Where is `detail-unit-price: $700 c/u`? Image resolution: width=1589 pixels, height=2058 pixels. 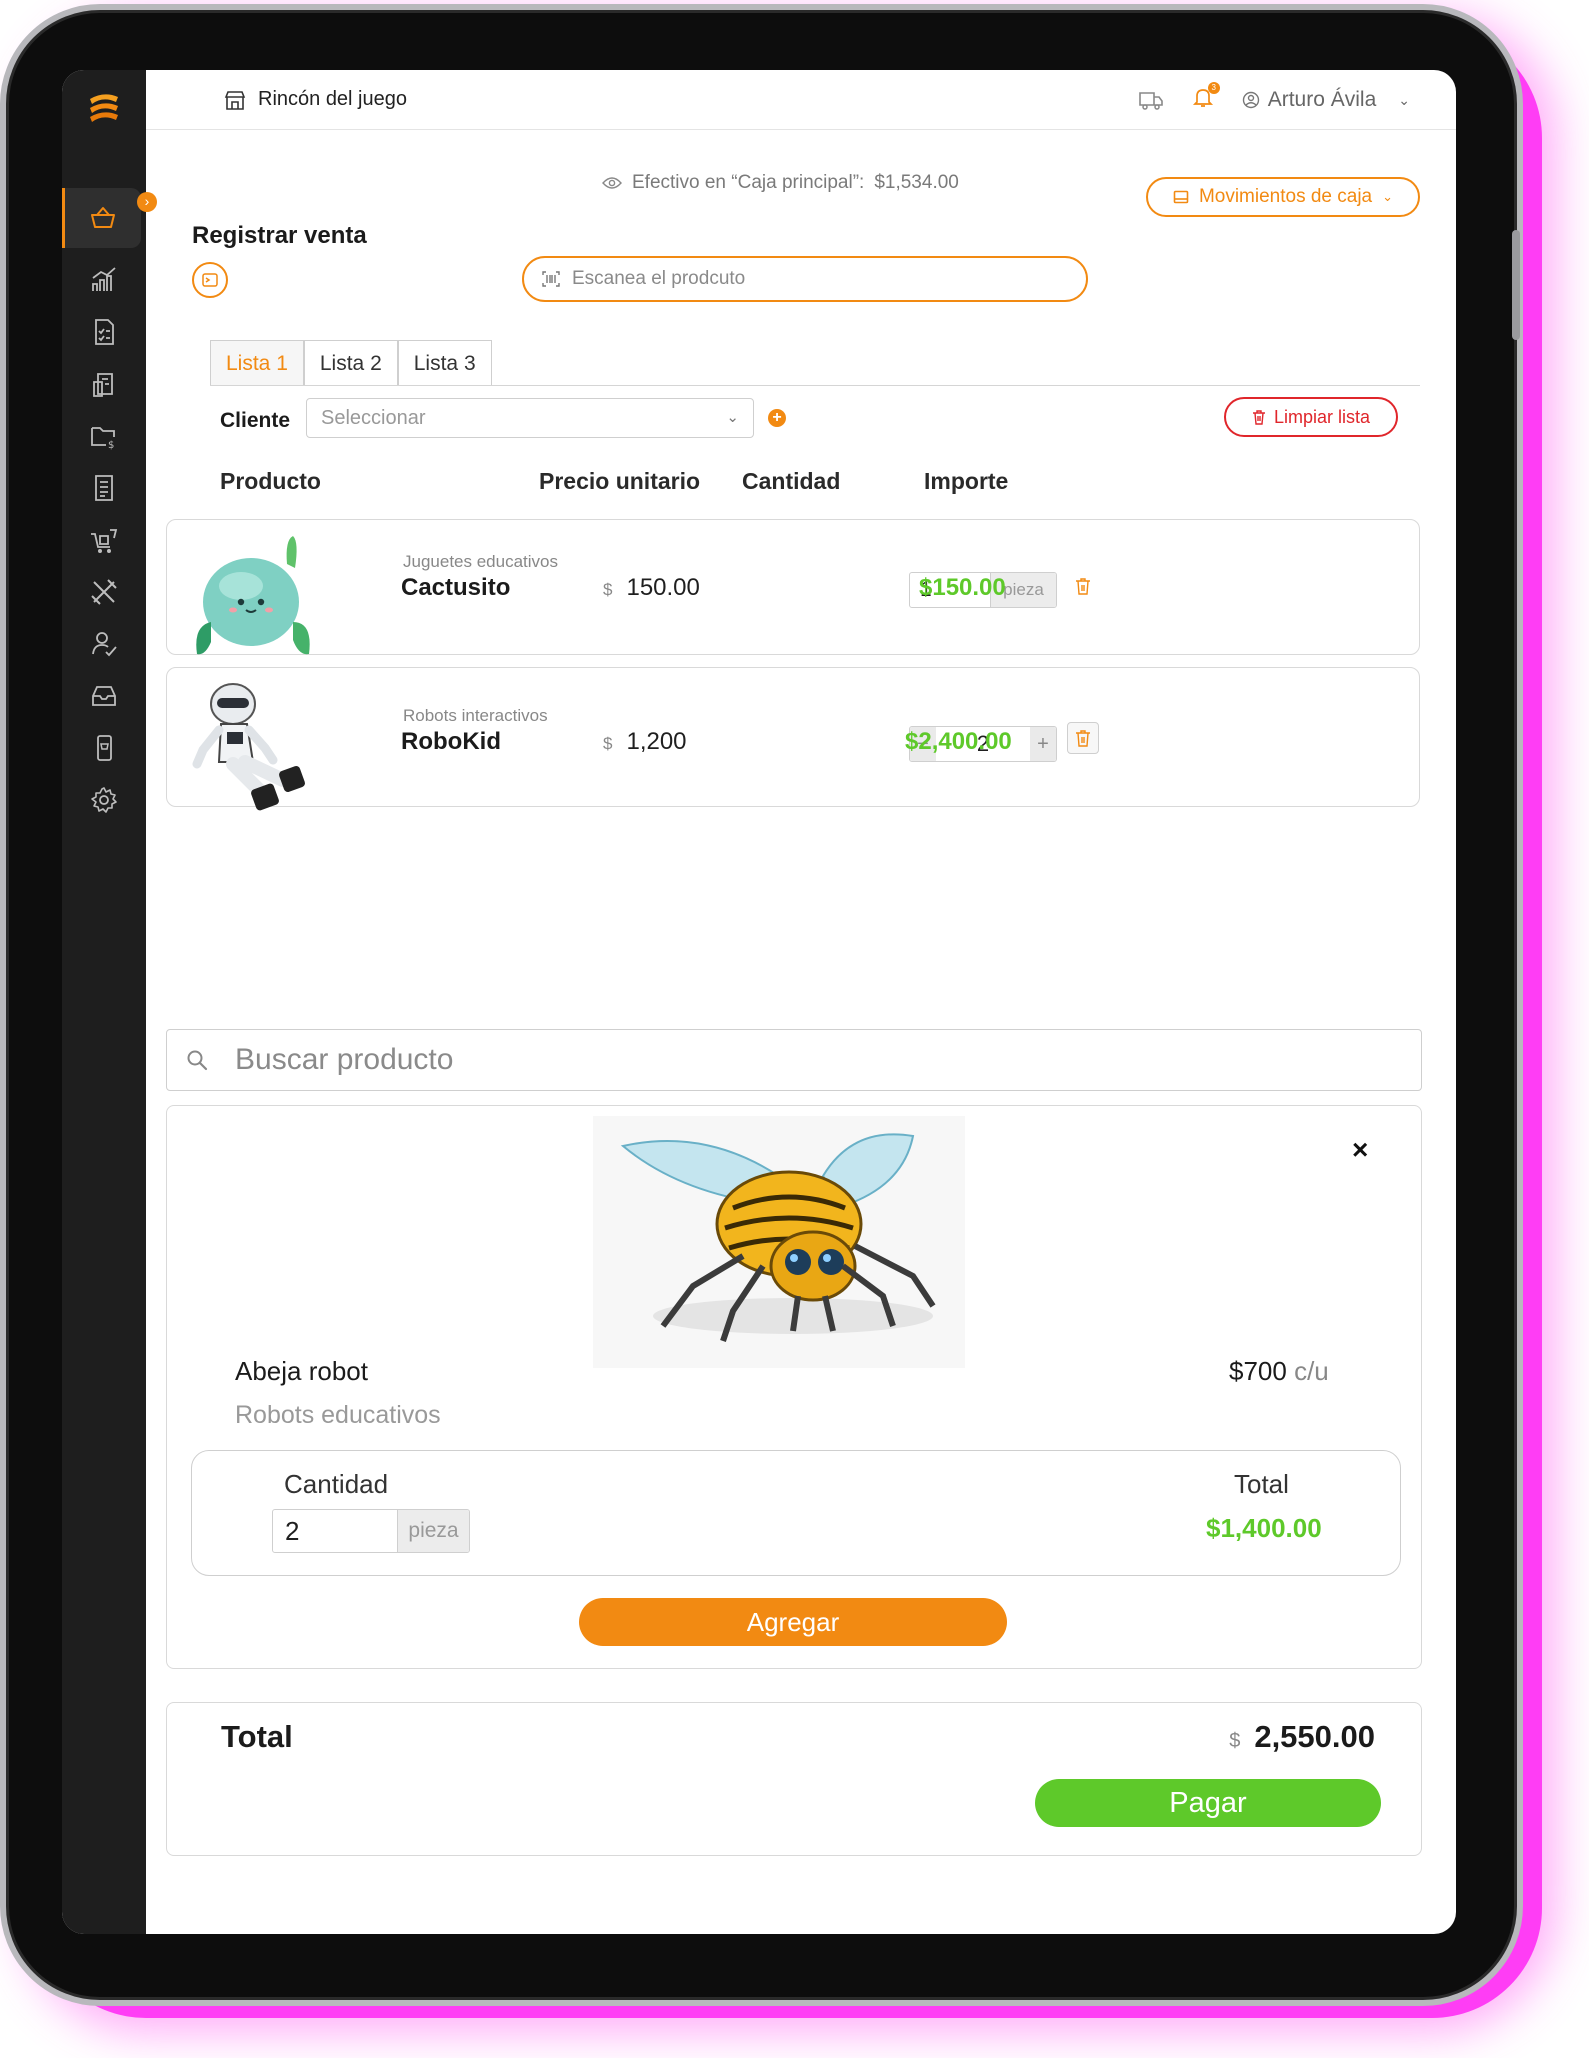 detail-unit-price: $700 c/u is located at coordinates (1279, 1371).